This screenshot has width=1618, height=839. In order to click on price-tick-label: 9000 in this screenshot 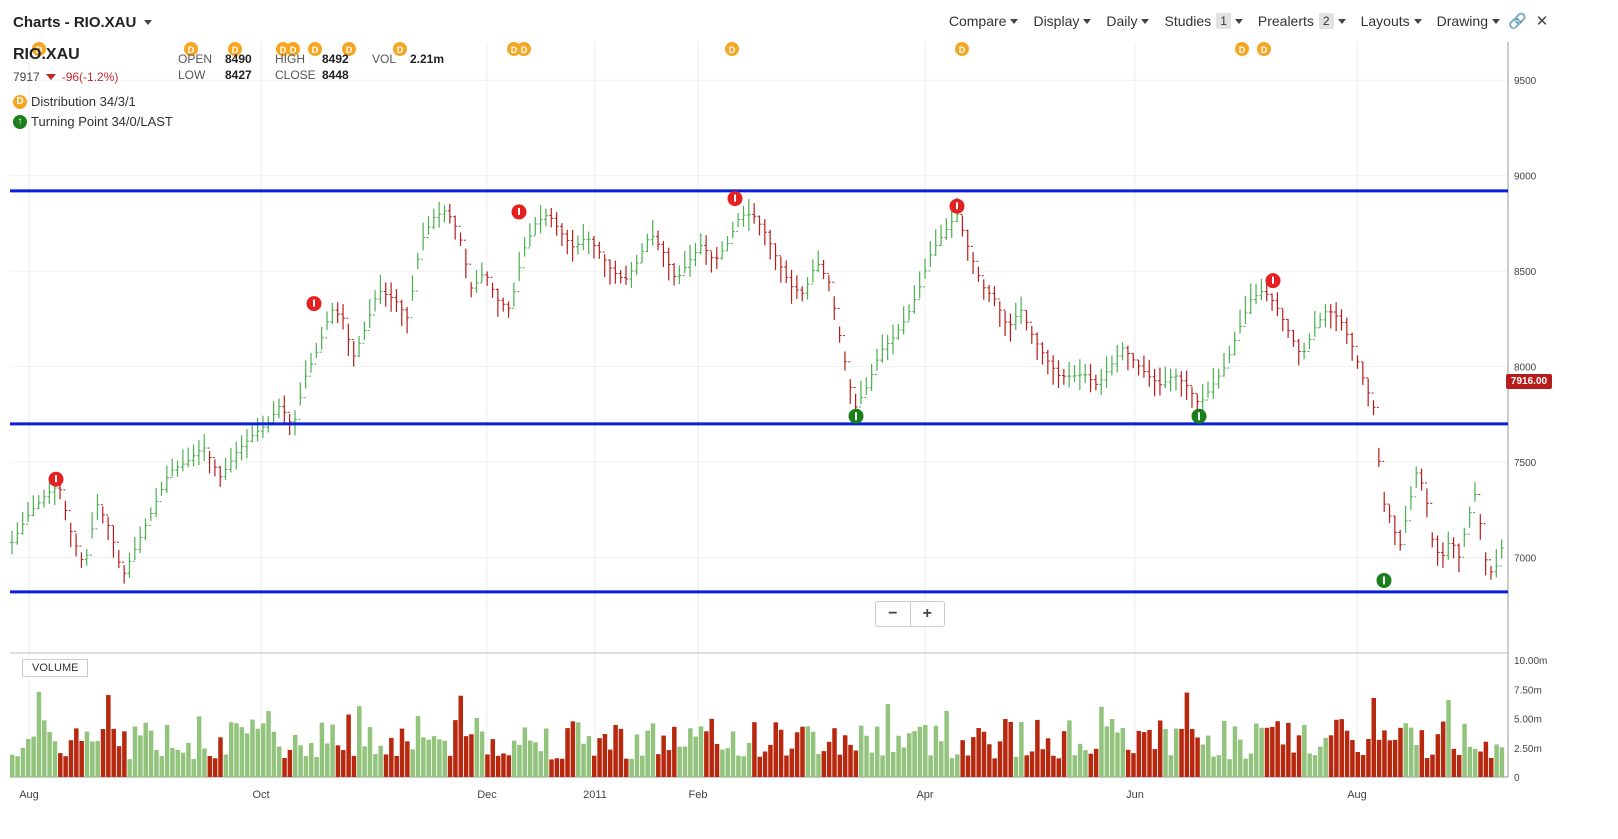, I will do `click(1525, 177)`.